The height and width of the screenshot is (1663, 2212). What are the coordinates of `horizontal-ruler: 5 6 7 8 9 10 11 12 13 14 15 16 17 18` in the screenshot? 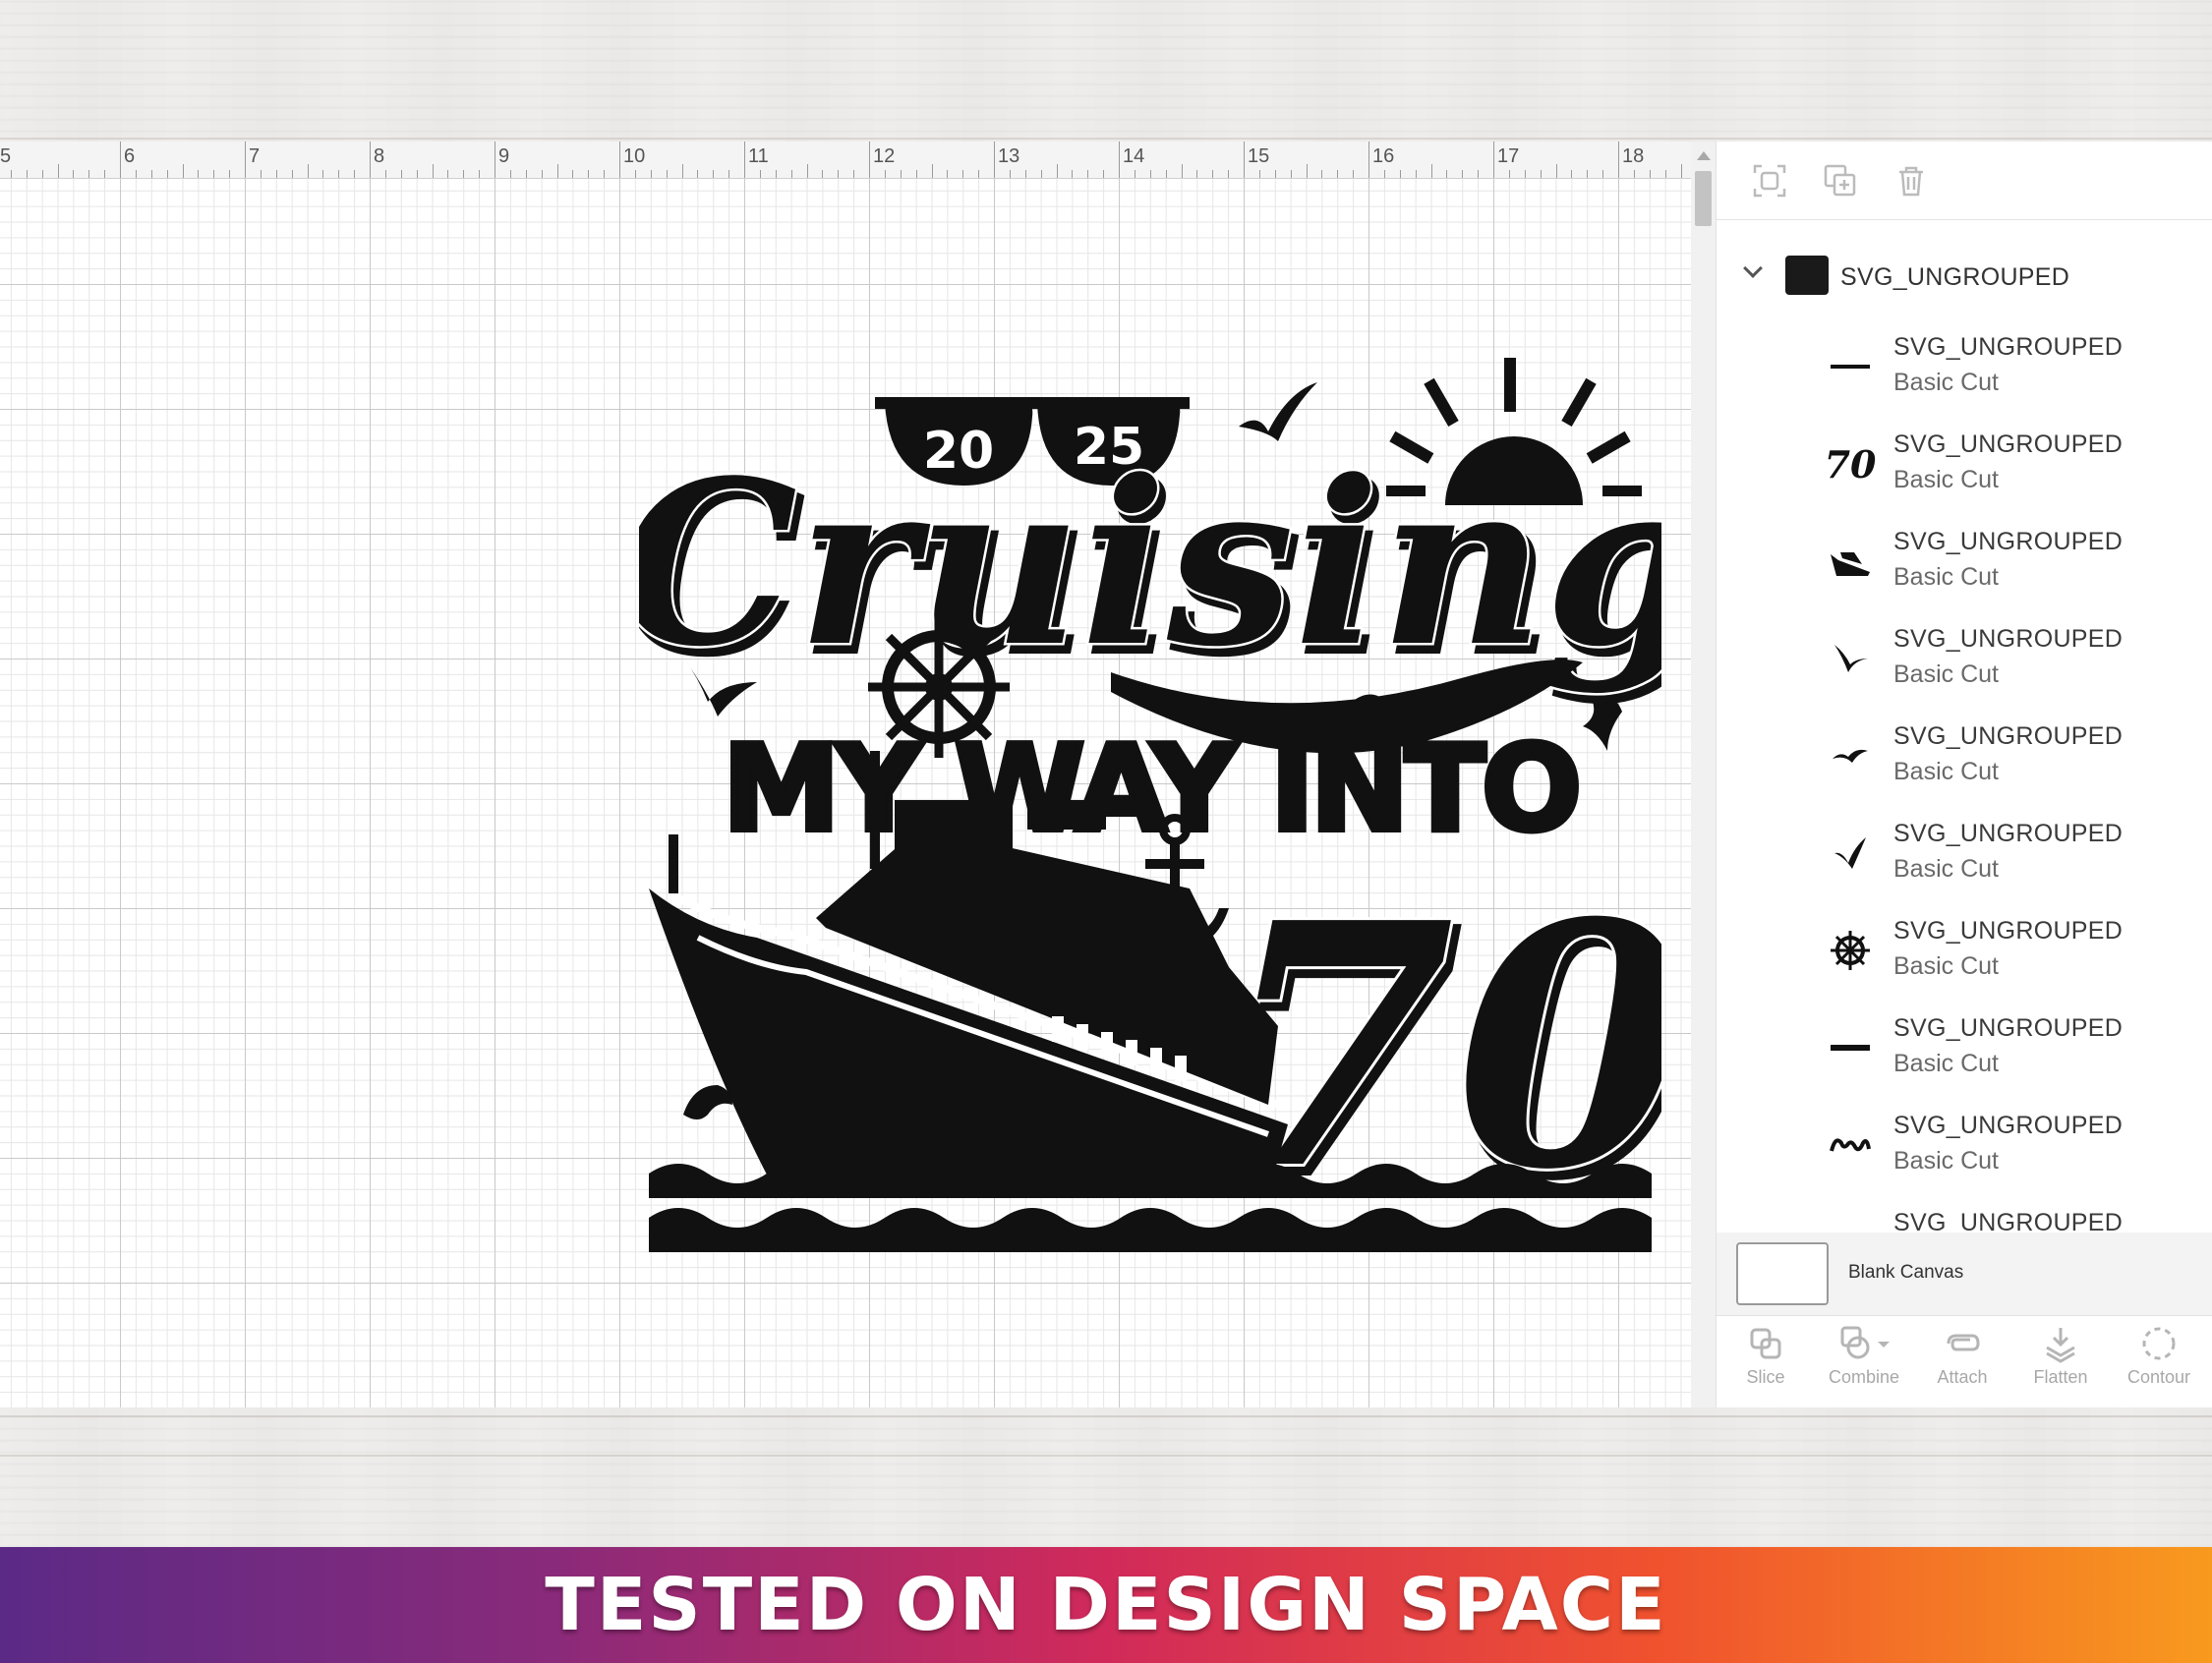 It's located at (857, 160).